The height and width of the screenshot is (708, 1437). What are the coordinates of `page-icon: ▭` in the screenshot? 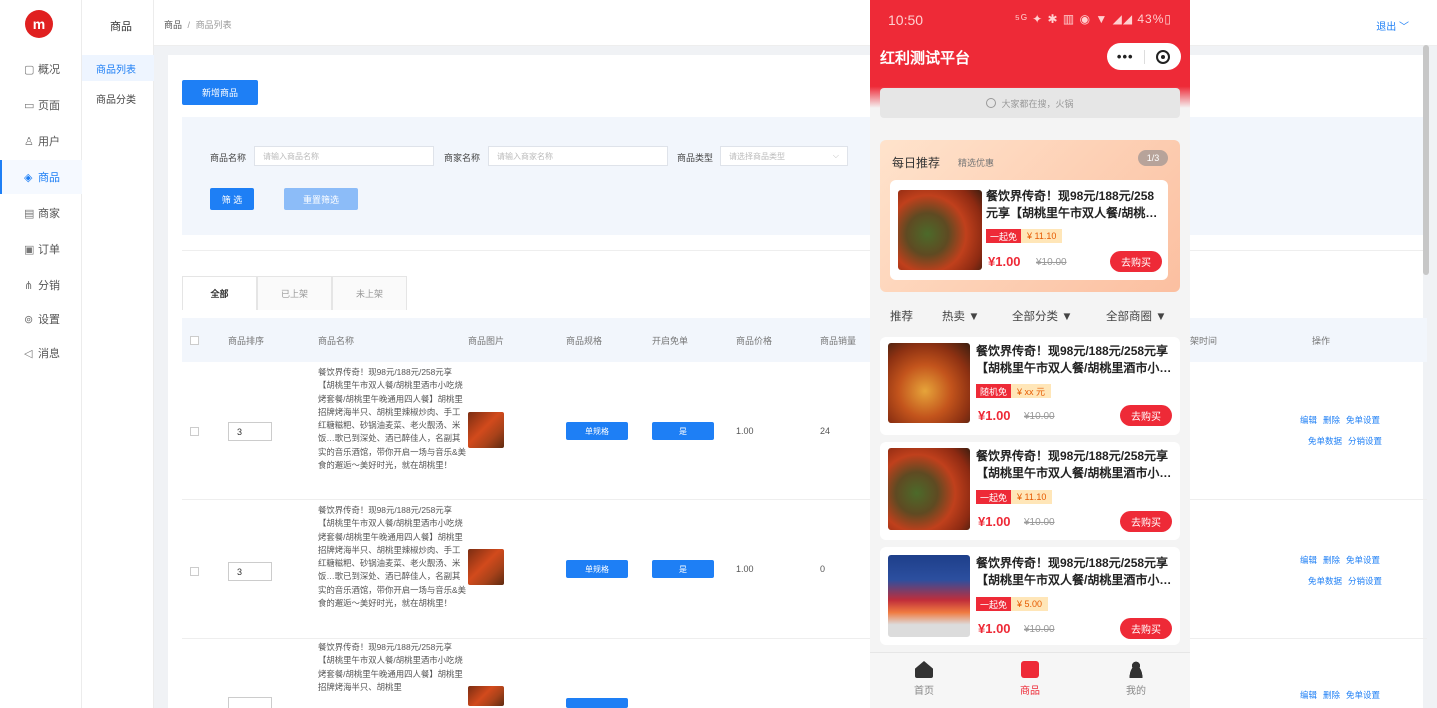 It's located at (29, 105).